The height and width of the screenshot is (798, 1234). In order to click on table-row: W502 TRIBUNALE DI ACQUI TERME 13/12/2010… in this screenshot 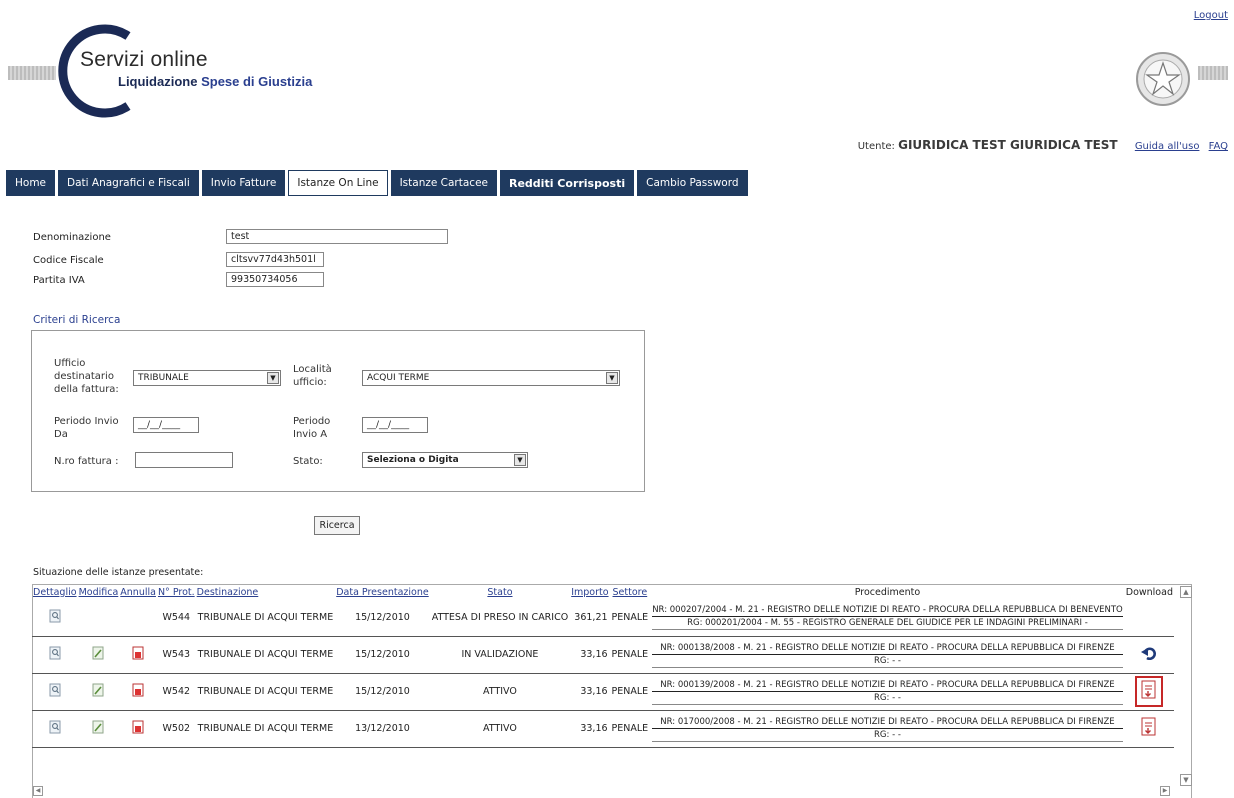, I will do `click(603, 729)`.